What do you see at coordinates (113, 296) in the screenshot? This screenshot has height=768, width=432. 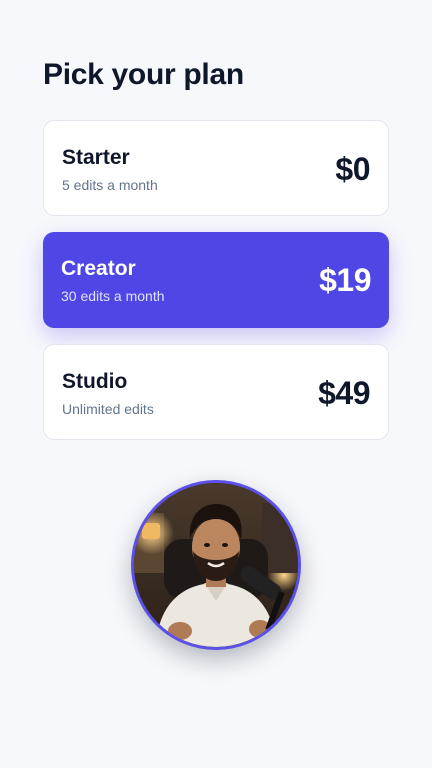 I see `plan-description: 30 edits a month` at bounding box center [113, 296].